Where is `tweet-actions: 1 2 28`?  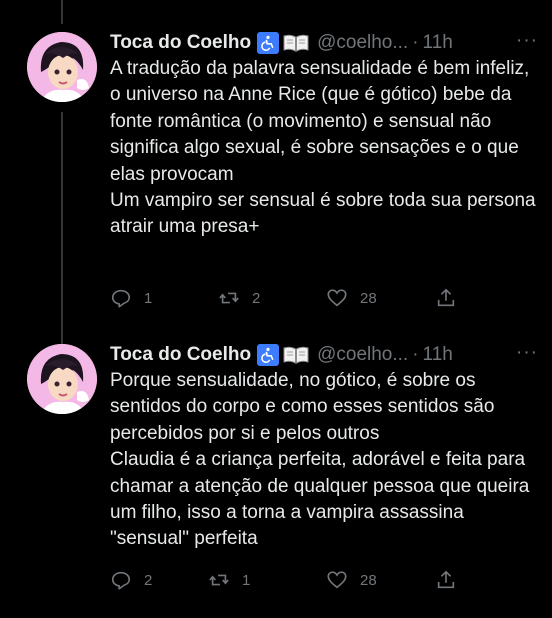
tweet-actions: 1 2 28 is located at coordinates (290, 299).